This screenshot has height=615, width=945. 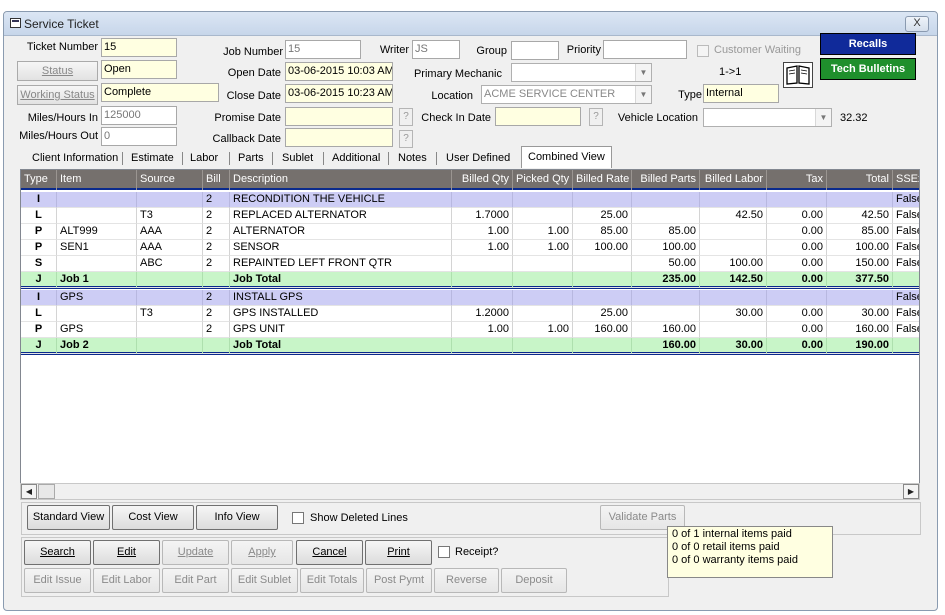 What do you see at coordinates (126, 552) in the screenshot?
I see `edit-button: Edit` at bounding box center [126, 552].